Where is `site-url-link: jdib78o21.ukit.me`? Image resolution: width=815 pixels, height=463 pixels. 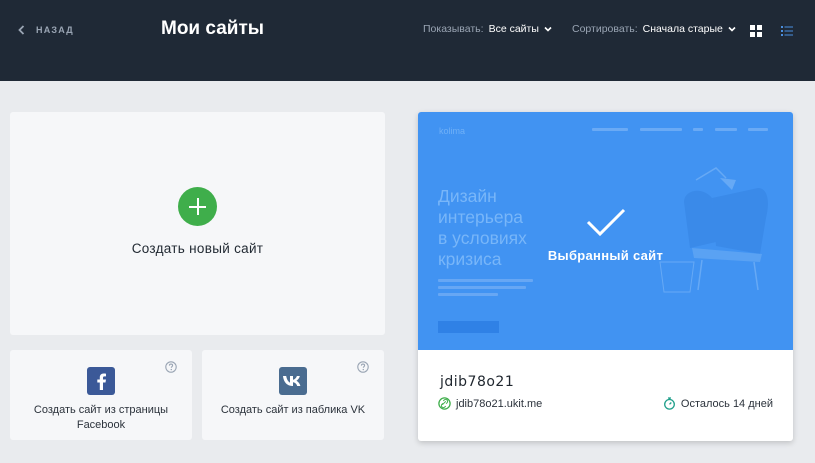 site-url-link: jdib78o21.ukit.me is located at coordinates (490, 403).